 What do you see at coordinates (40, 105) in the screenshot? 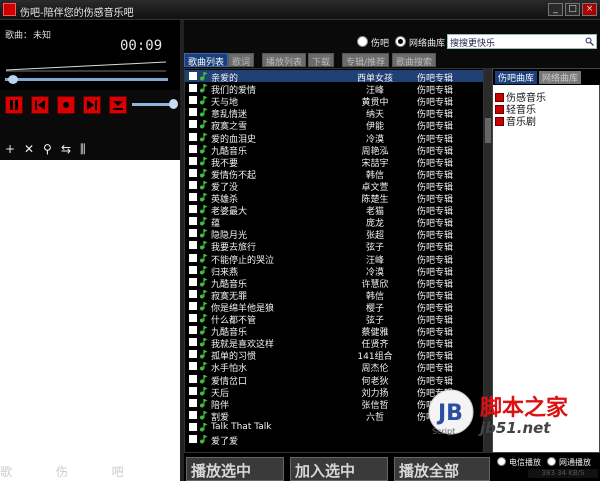
I see `previous-button` at bounding box center [40, 105].